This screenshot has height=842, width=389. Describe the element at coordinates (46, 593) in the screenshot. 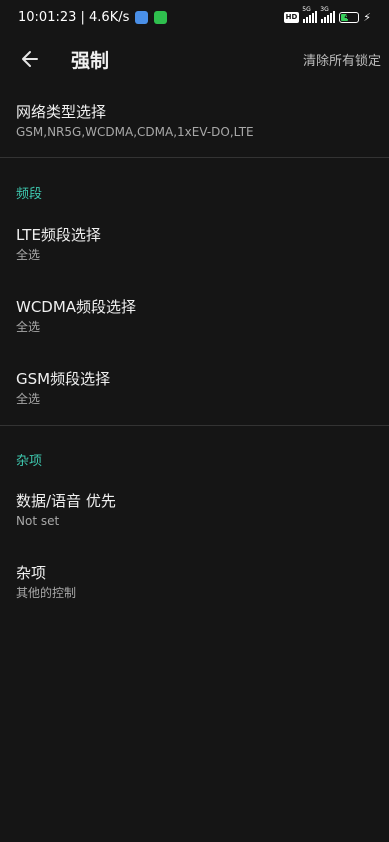

I see `misc-summary: 其他的控制` at that location.